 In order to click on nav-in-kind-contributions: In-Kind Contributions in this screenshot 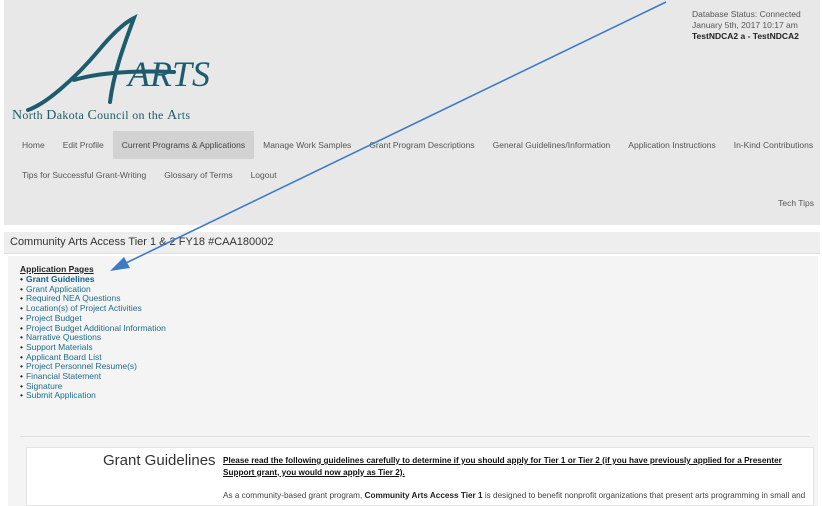, I will do `click(773, 145)`.